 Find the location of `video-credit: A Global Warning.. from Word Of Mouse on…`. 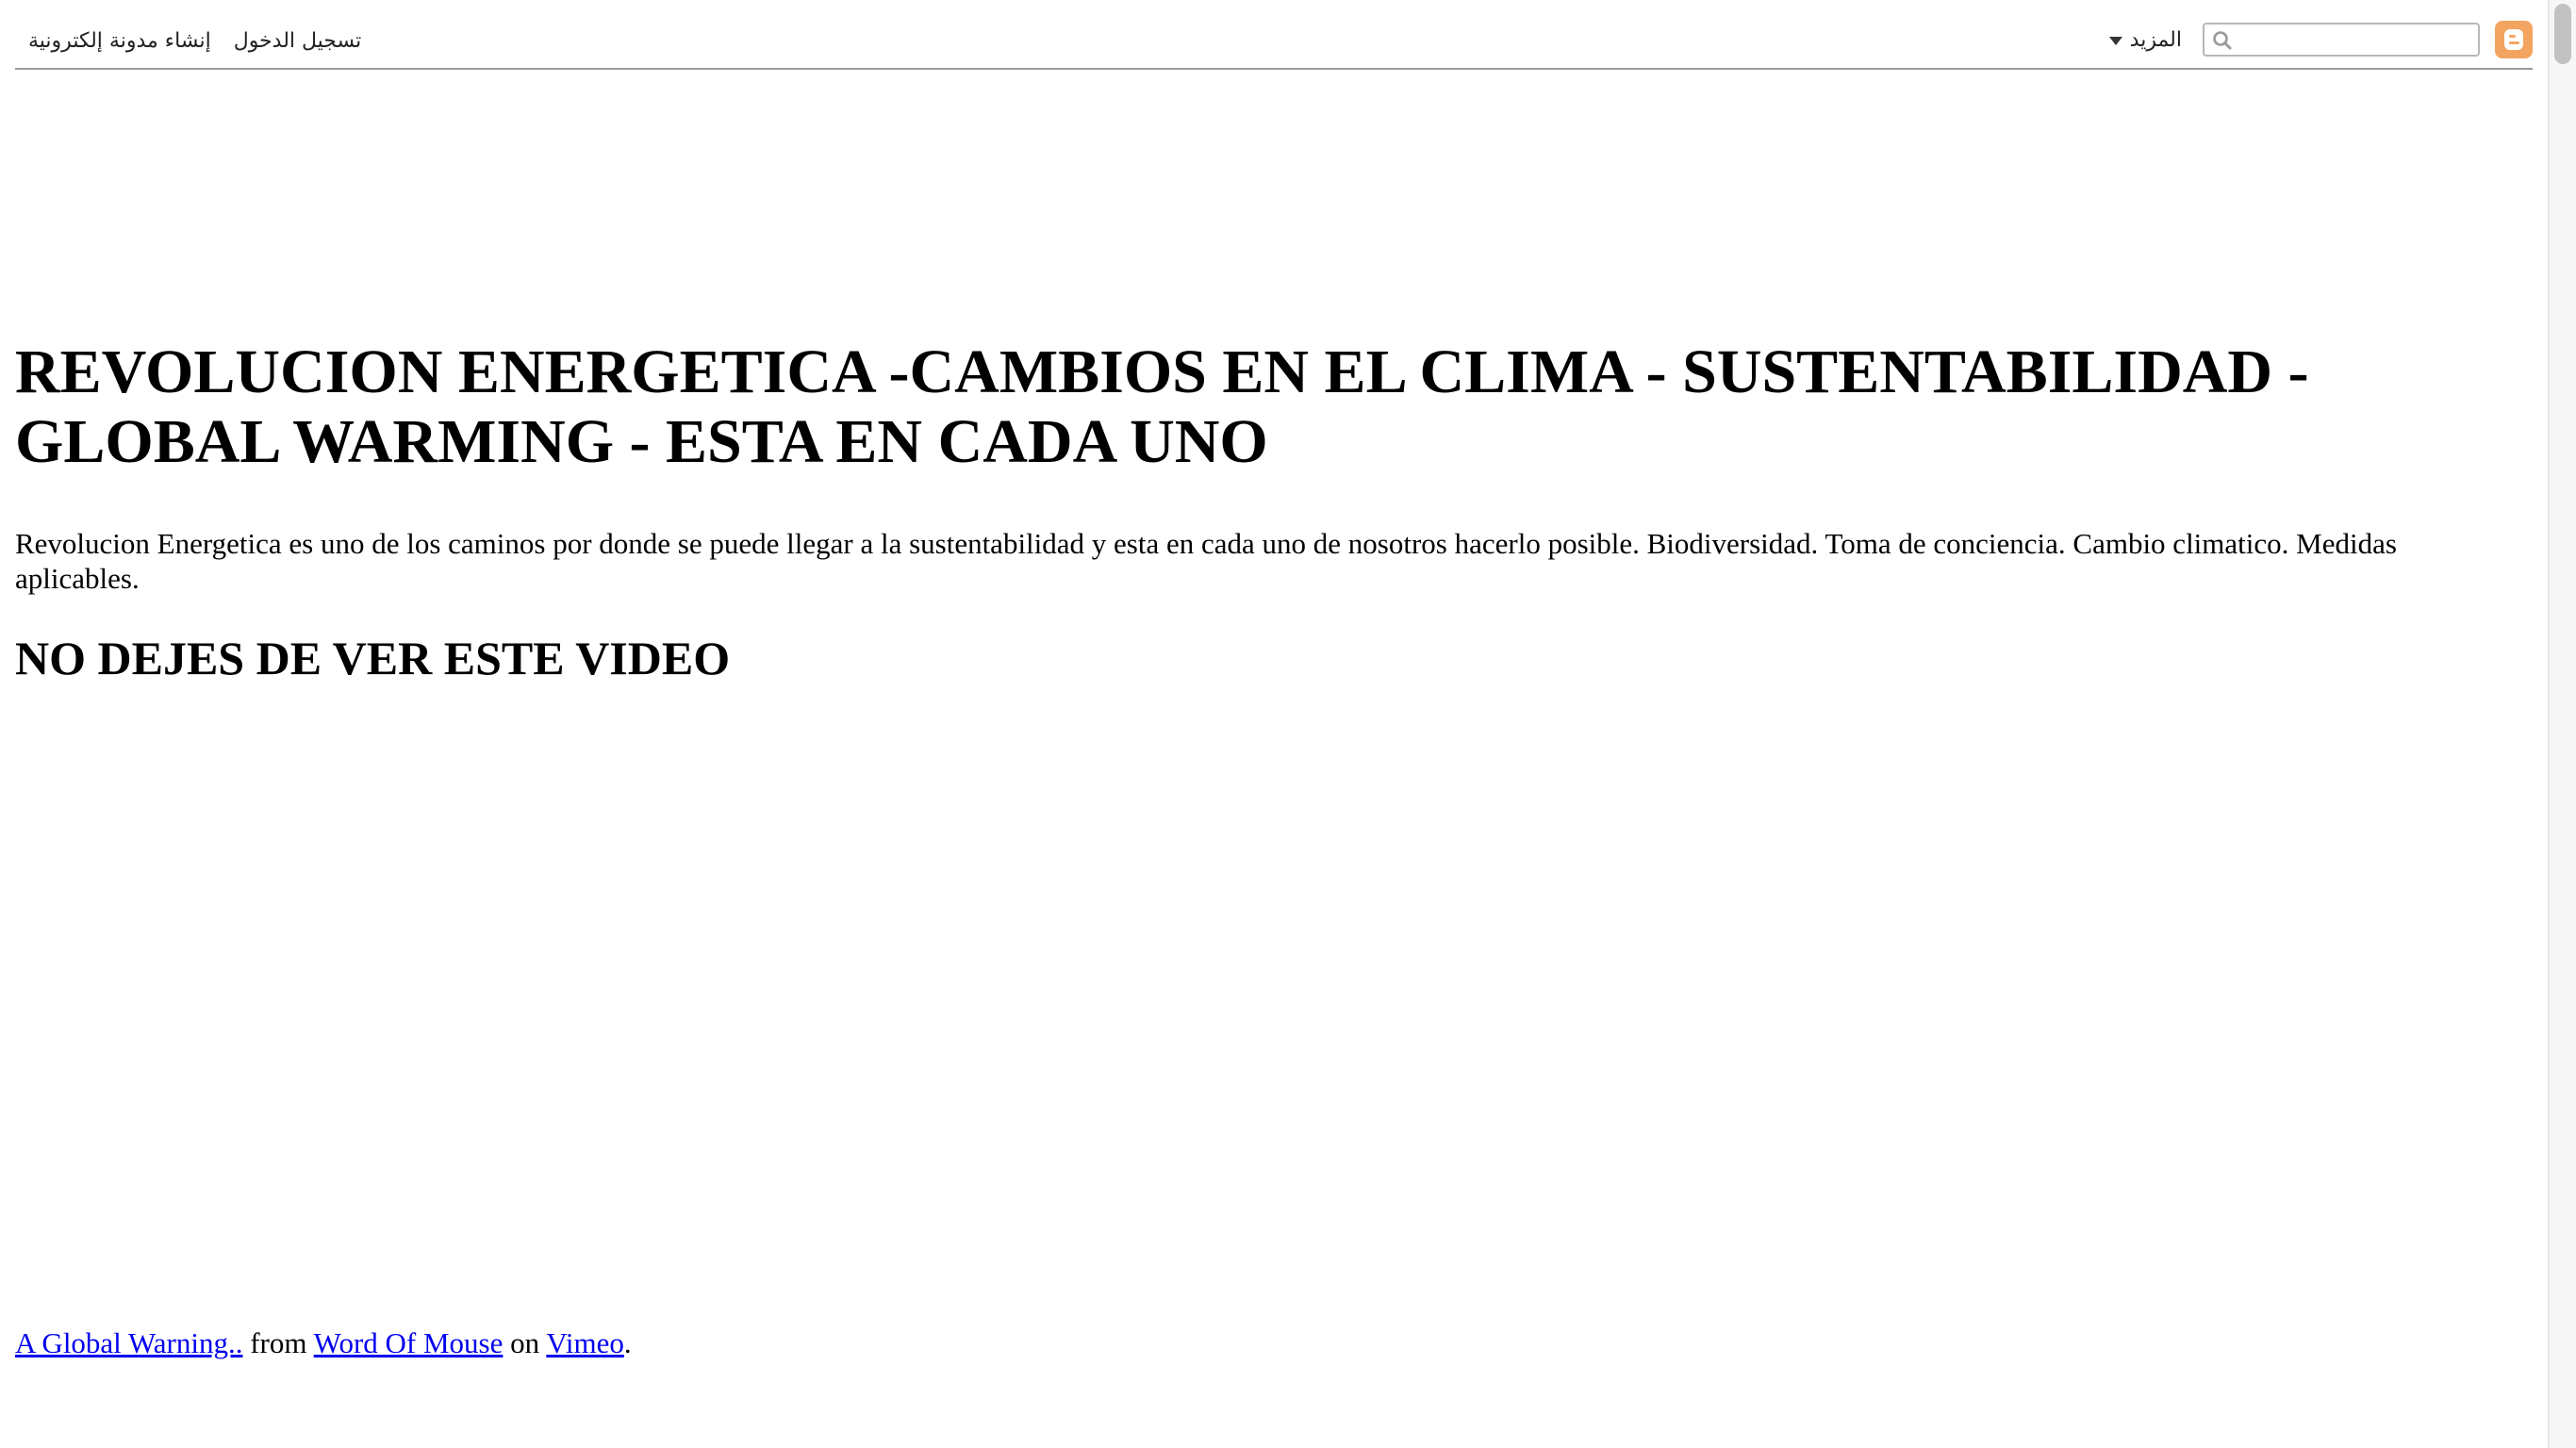

video-credit: A Global Warning.. from Word Of Mouse on… is located at coordinates (323, 1343).